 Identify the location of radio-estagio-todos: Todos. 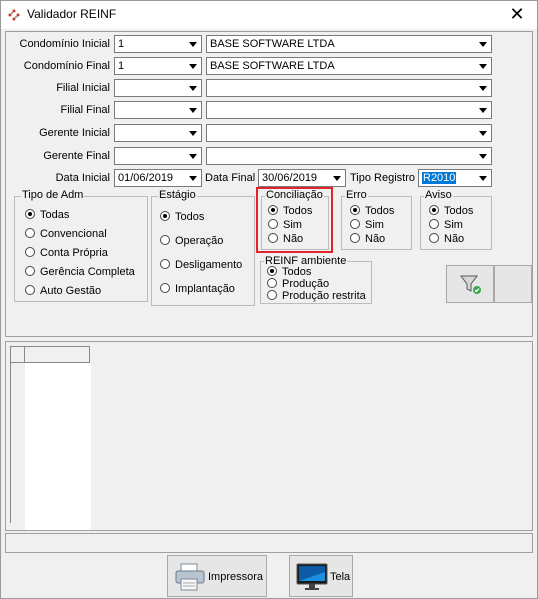
(182, 217).